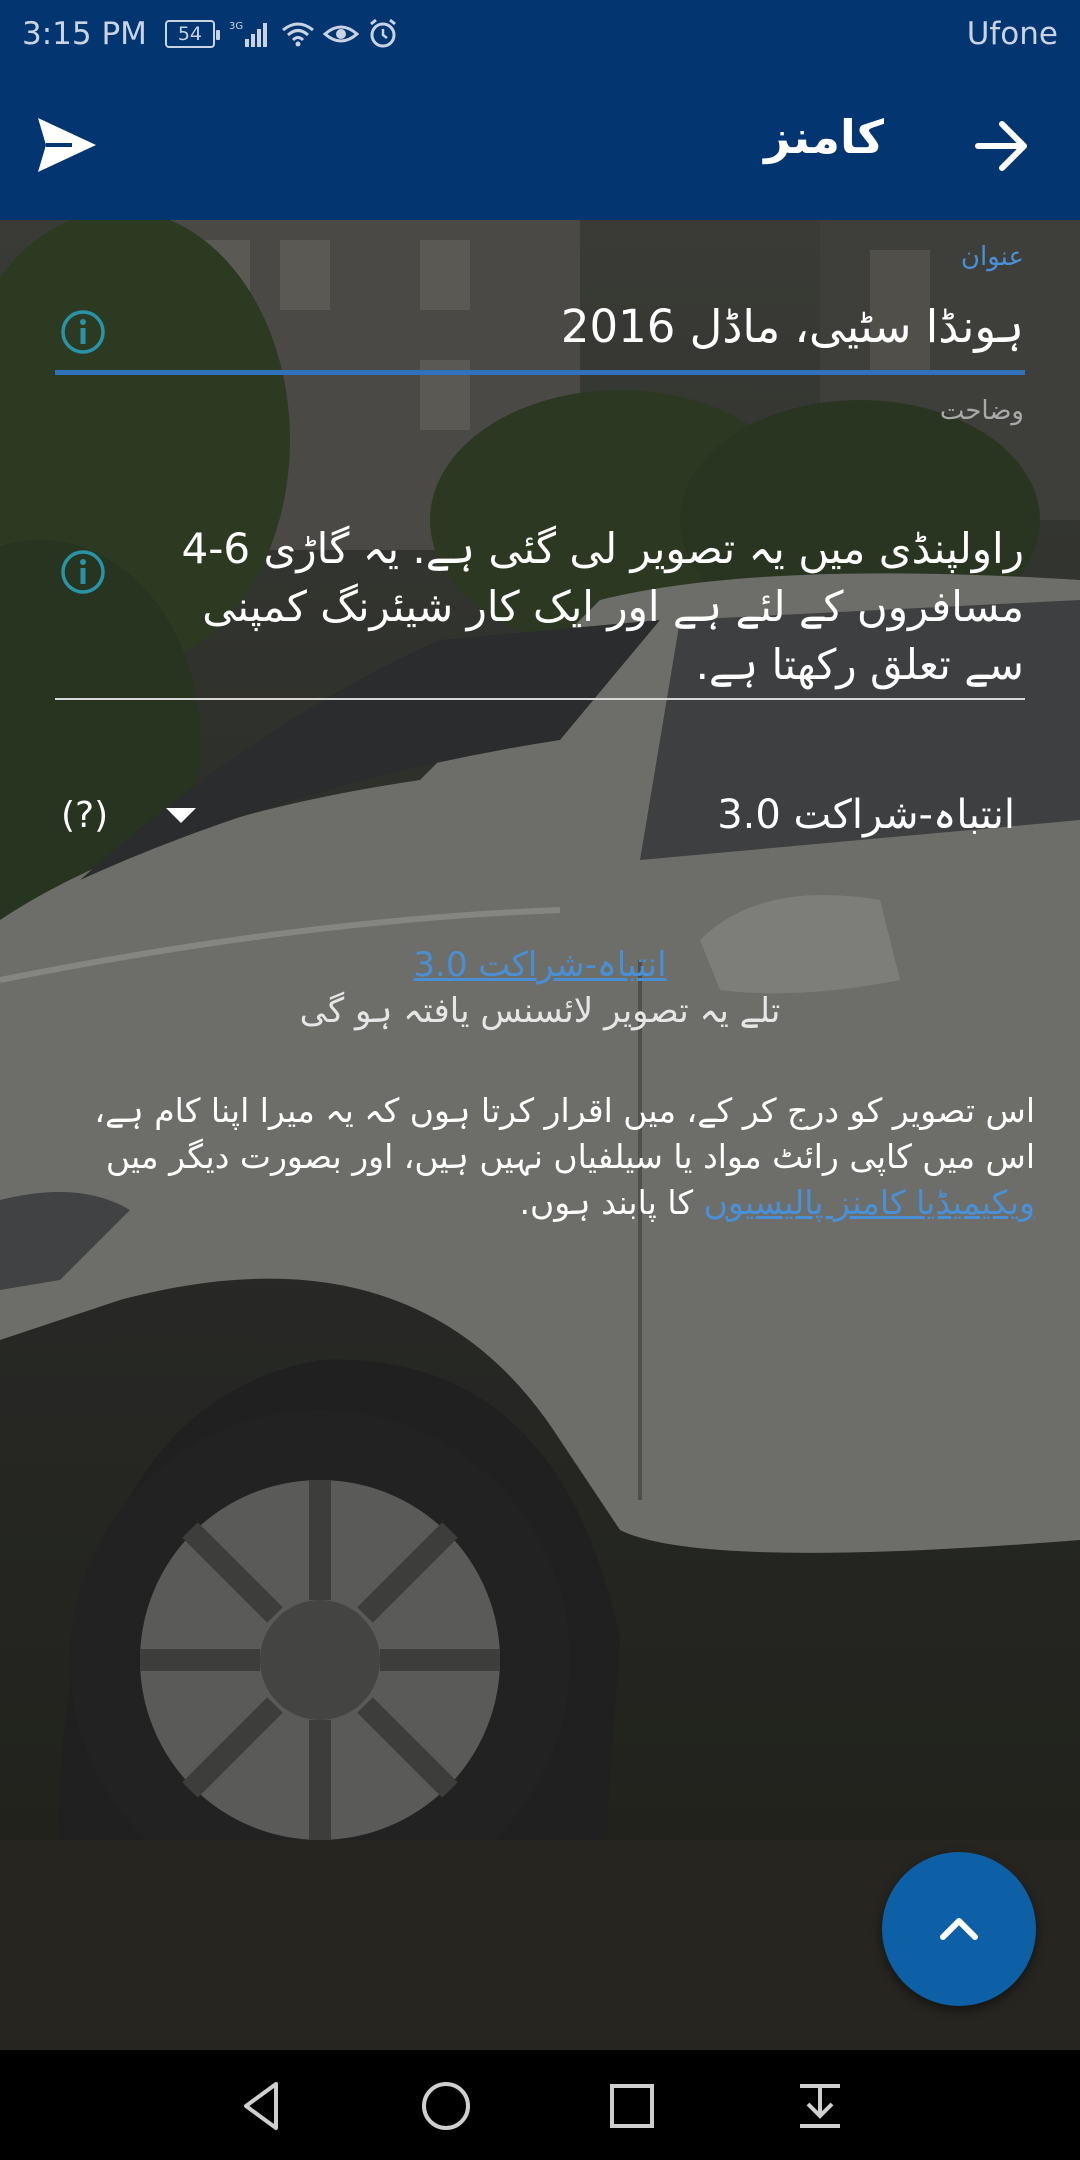  What do you see at coordinates (820, 2106) in the screenshot?
I see `nav-notifications-icon` at bounding box center [820, 2106].